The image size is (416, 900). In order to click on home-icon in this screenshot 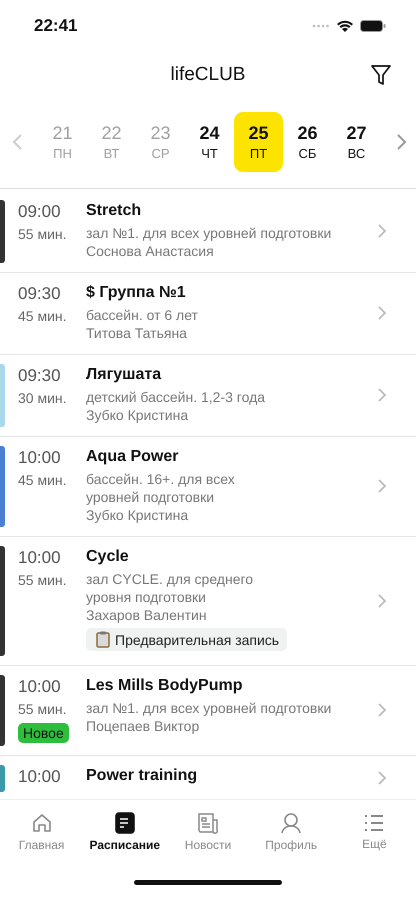, I will do `click(41, 823)`.